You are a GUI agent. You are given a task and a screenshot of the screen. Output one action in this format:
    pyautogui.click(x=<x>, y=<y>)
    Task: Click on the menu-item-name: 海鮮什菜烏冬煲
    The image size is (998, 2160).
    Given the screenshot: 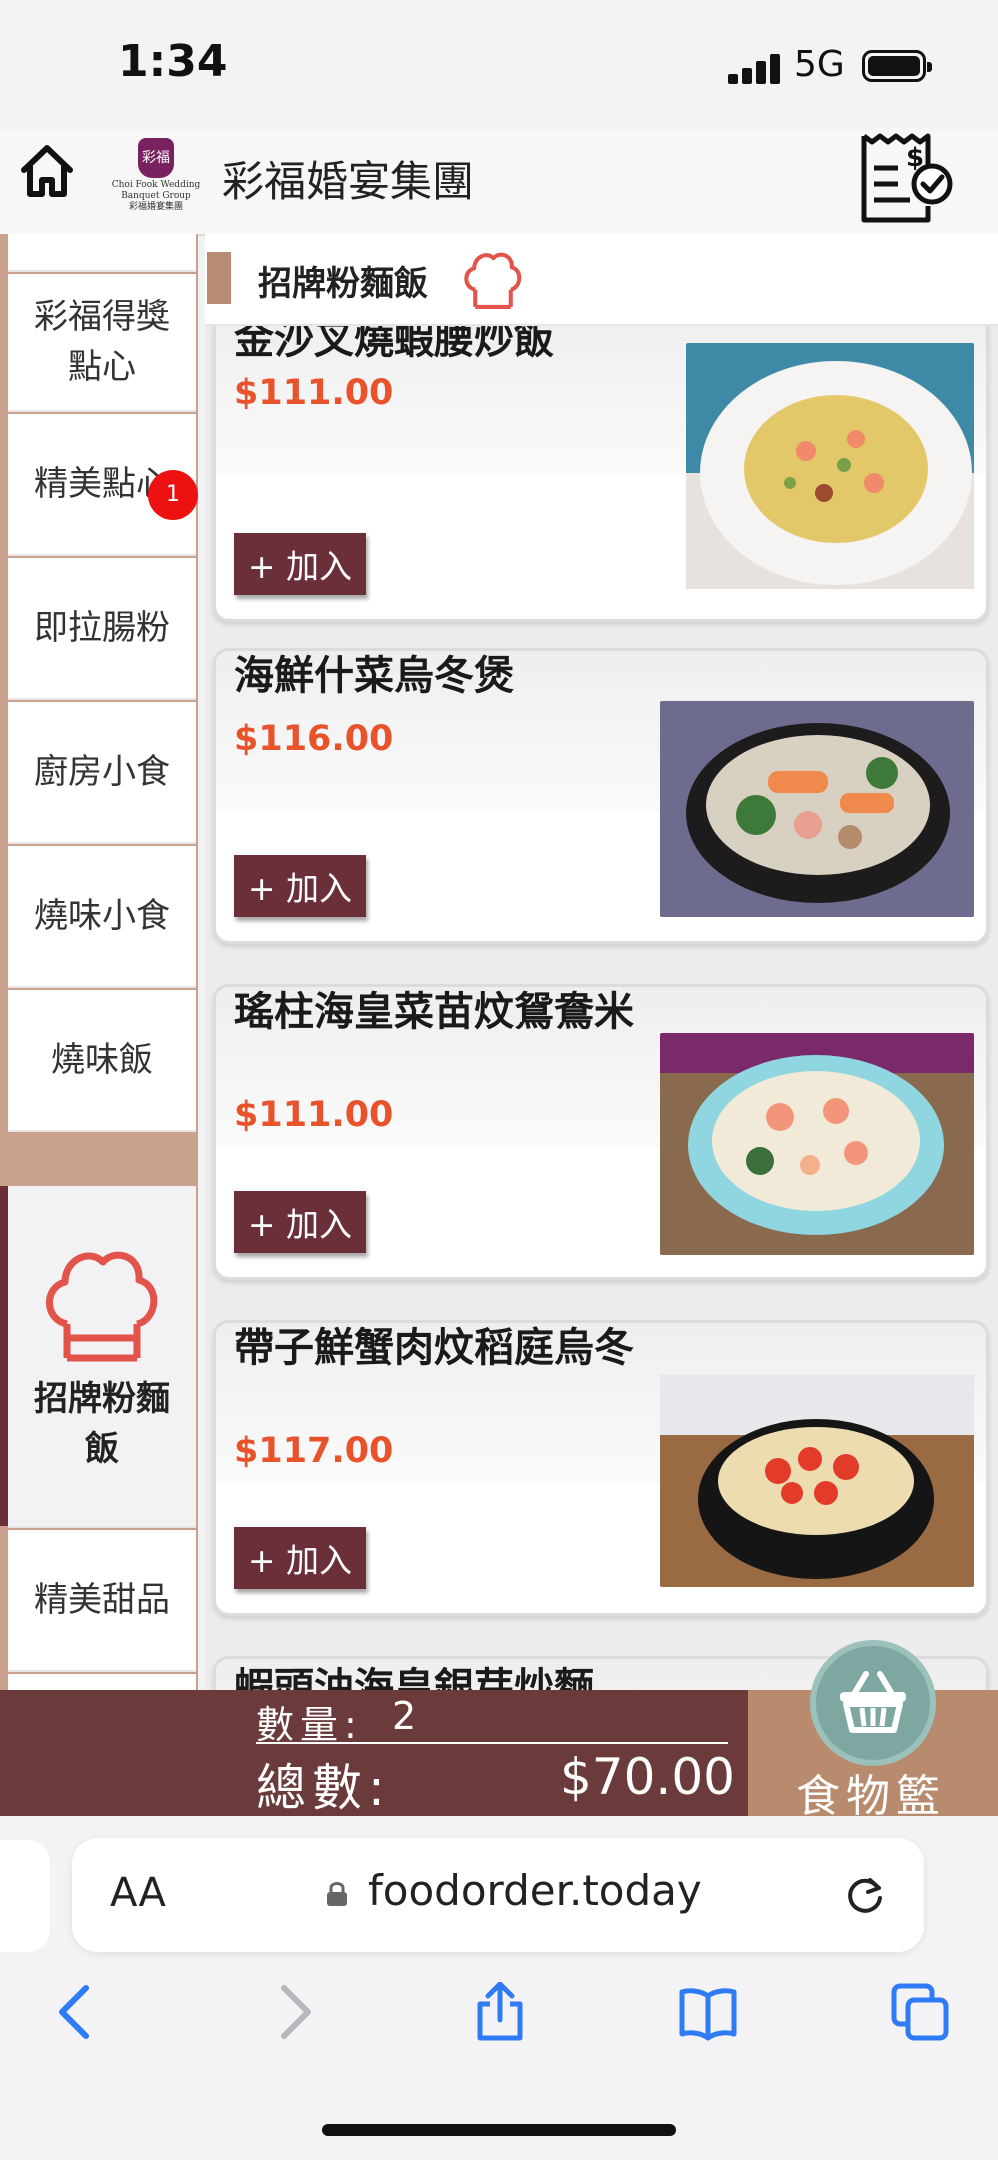 What is the action you would take?
    pyautogui.click(x=374, y=676)
    